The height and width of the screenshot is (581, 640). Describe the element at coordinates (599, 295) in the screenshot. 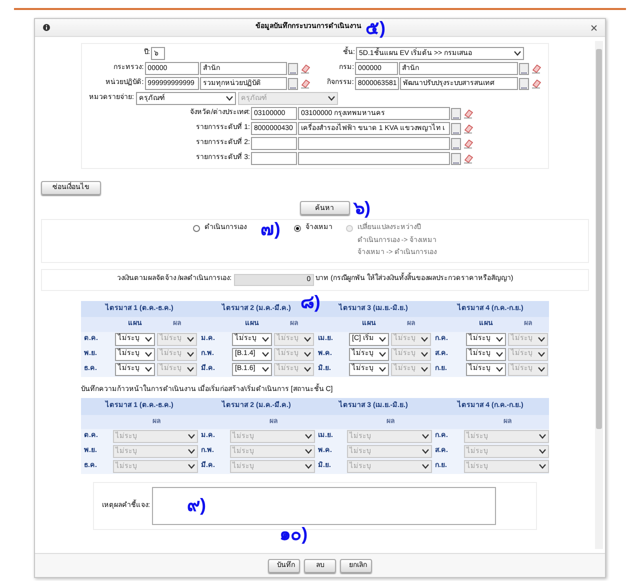

I see `scrollbar` at that location.